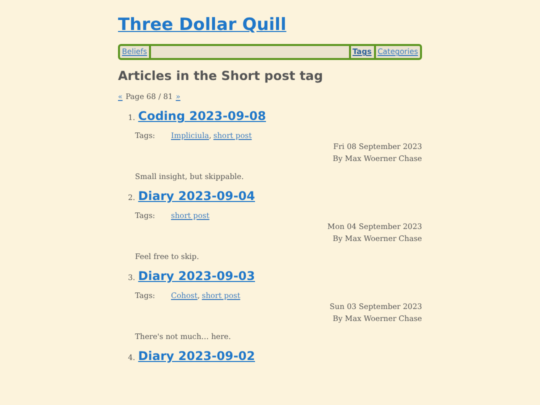 The image size is (540, 405). Describe the element at coordinates (197, 196) in the screenshot. I see `post-title-link: Diary 2023-09-04` at that location.